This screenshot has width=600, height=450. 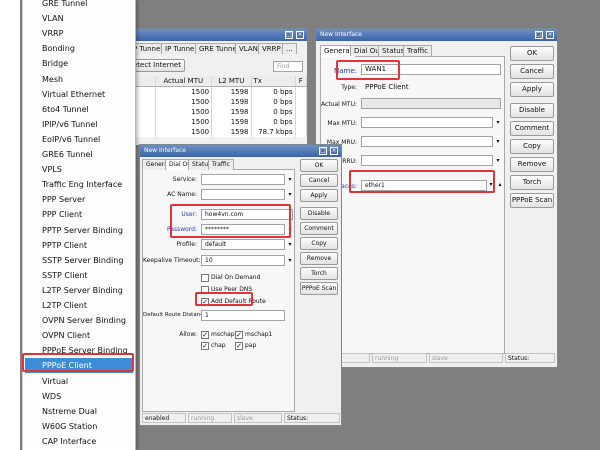 What do you see at coordinates (79, 33) in the screenshot?
I see `menu-item-vrrp: VRRP` at bounding box center [79, 33].